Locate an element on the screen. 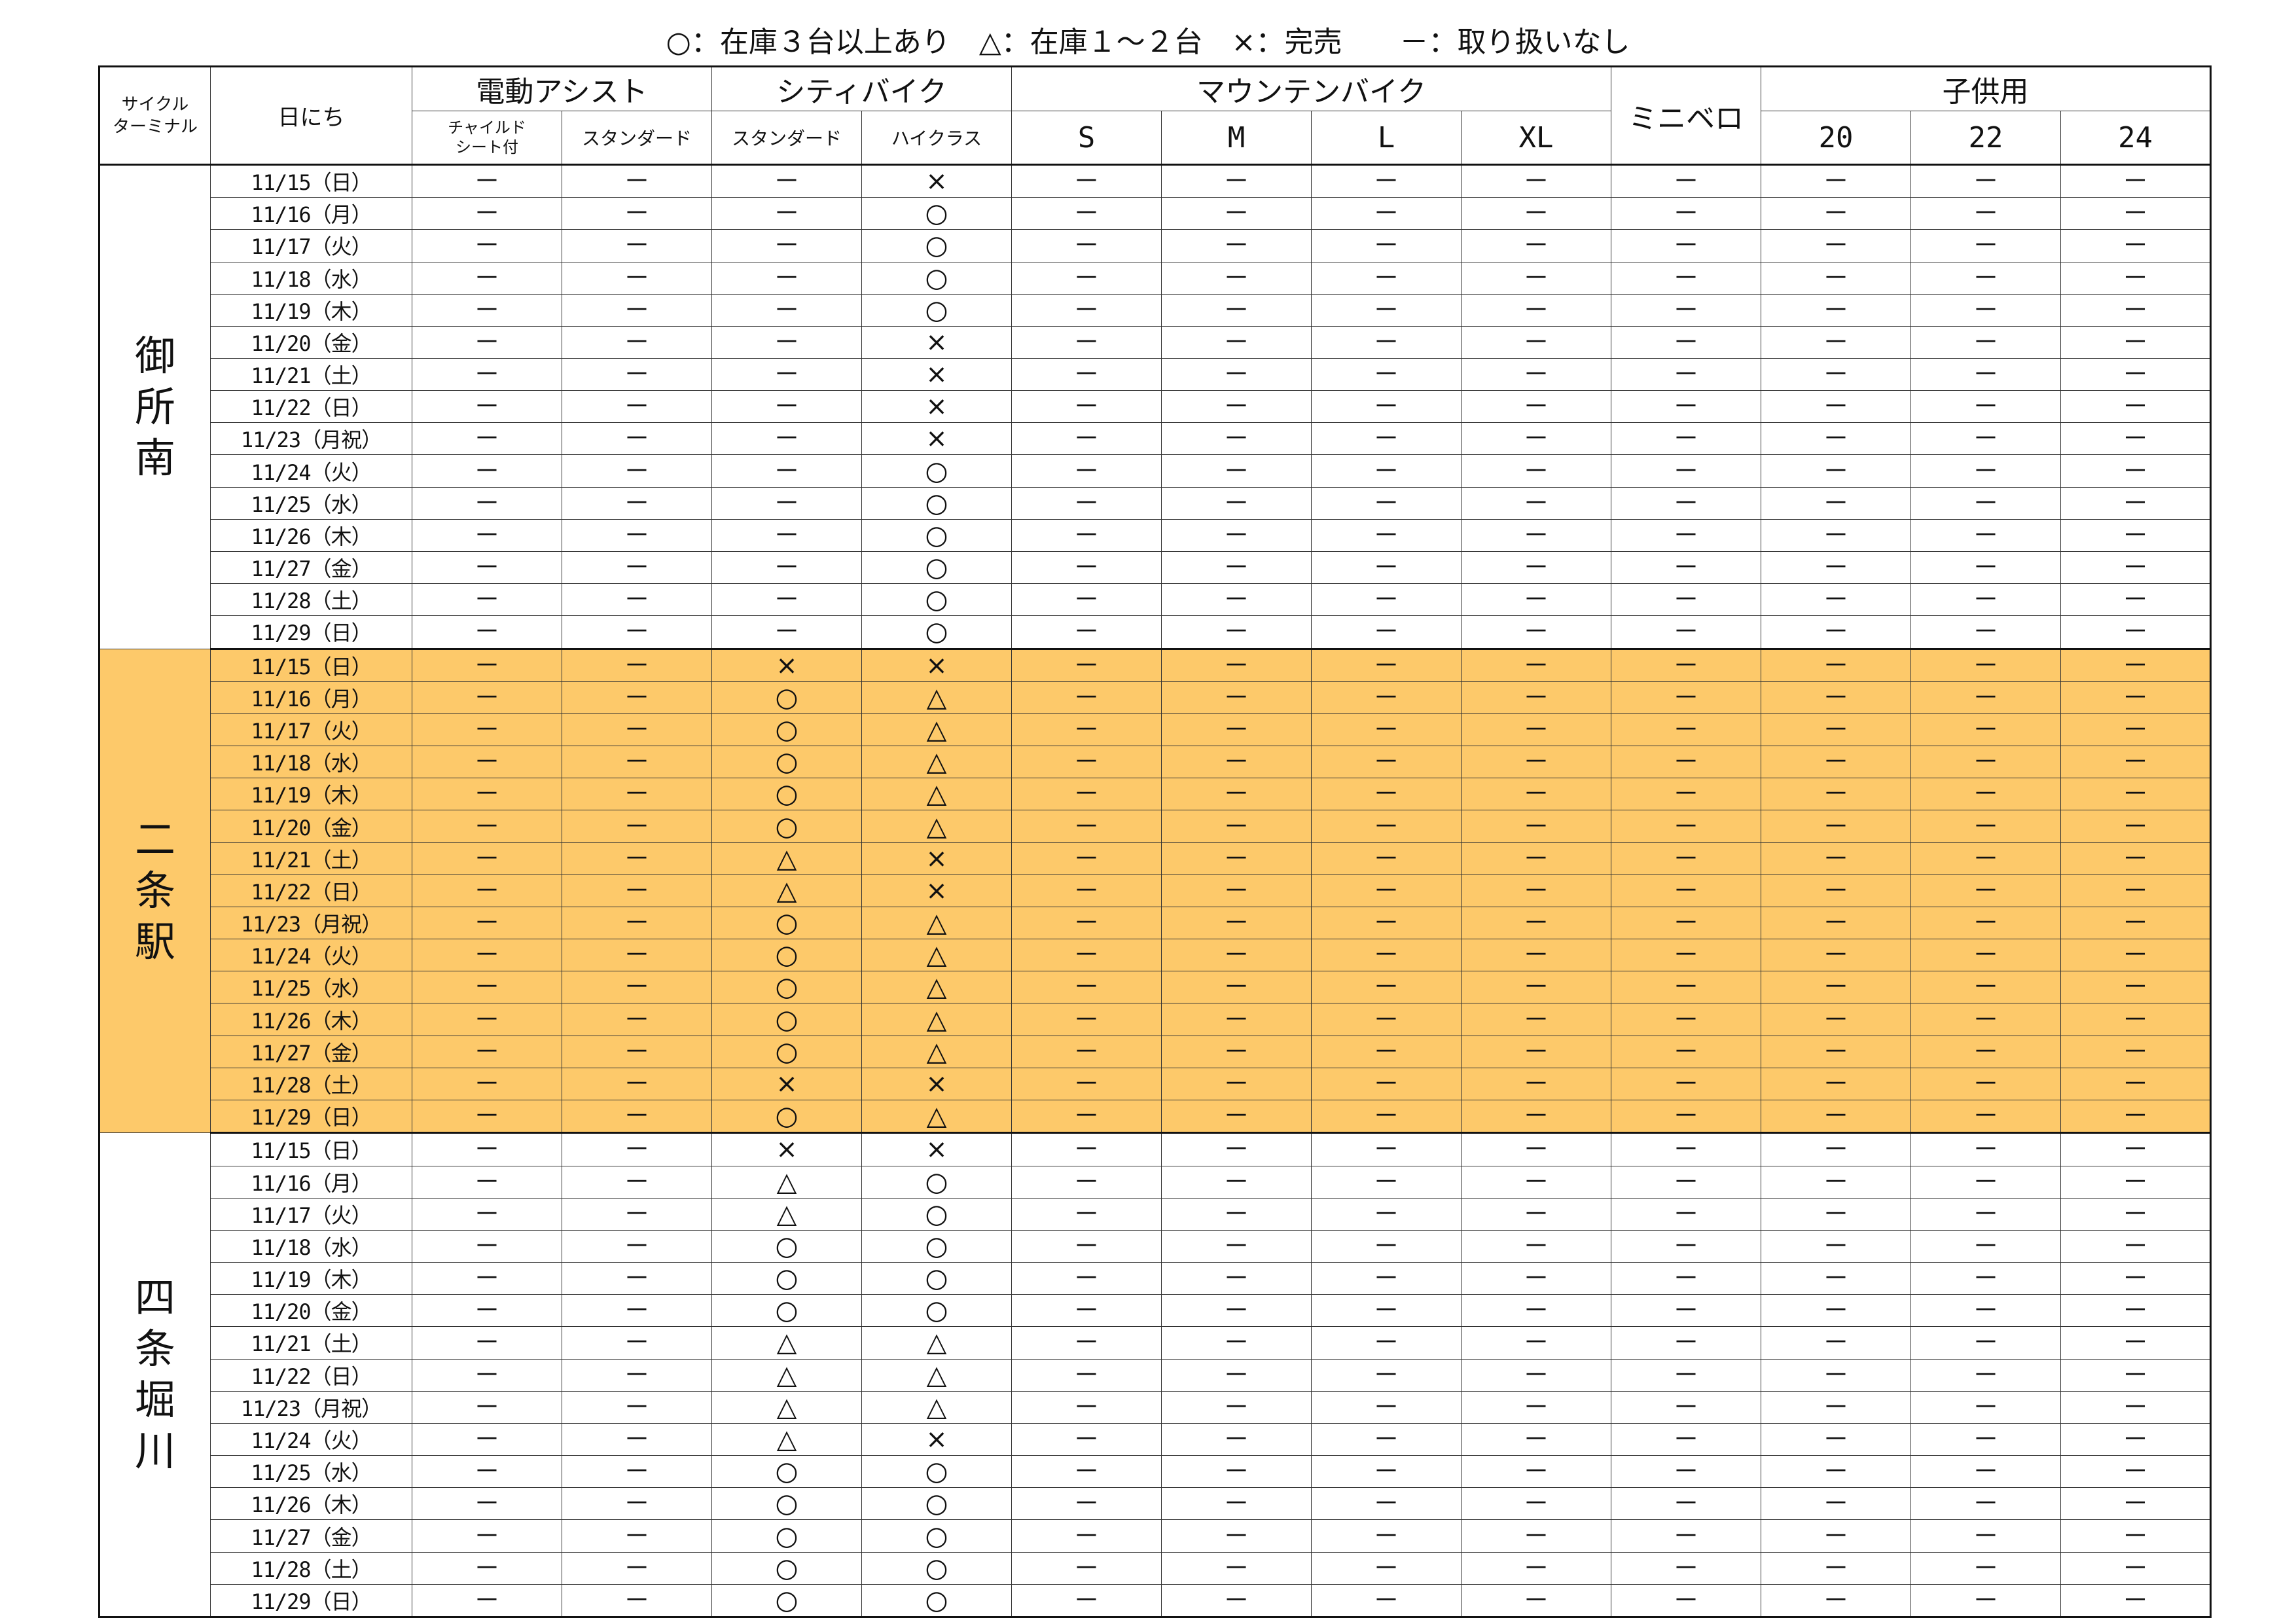  terminal-name: 四条堀川 is located at coordinates (155, 1374).